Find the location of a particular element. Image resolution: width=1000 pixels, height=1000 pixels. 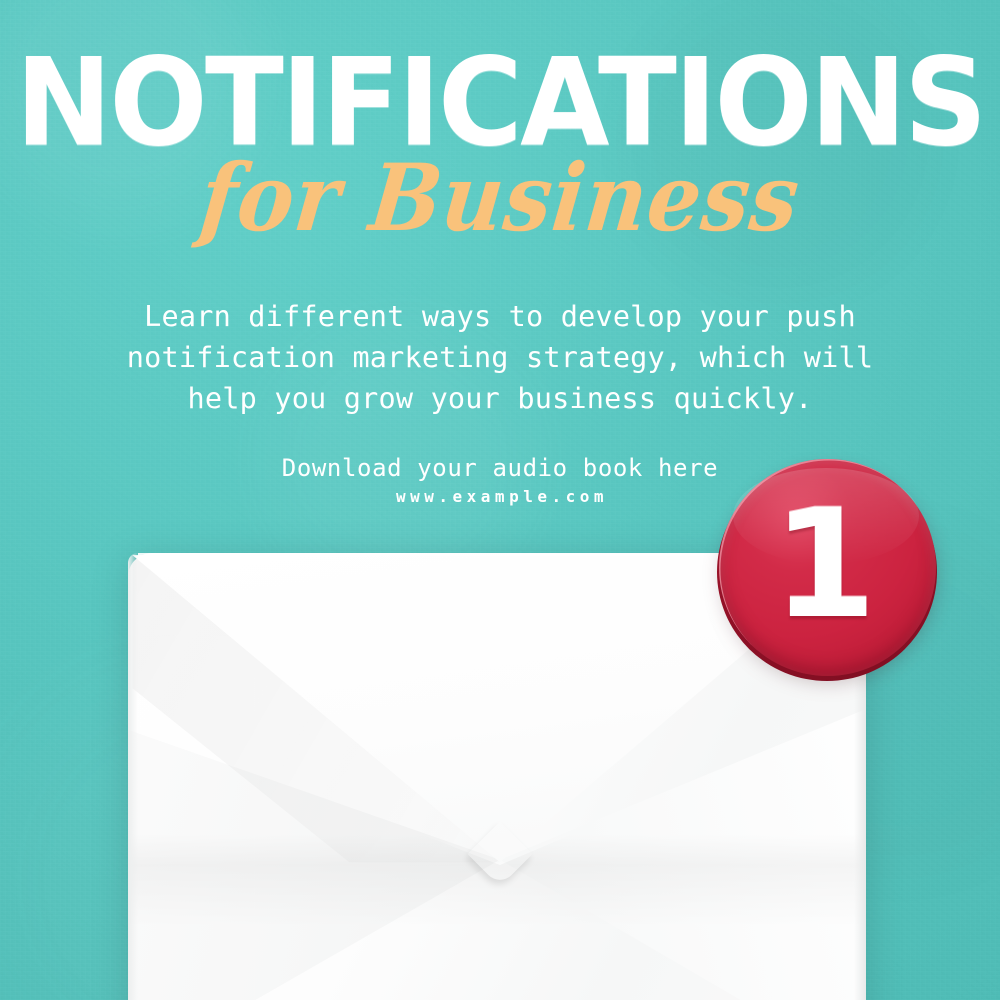

description-line-3: help you grow your business quickly. is located at coordinates (500, 398).